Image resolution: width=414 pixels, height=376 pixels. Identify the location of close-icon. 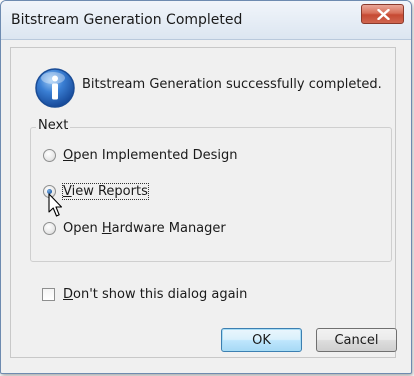
(383, 14).